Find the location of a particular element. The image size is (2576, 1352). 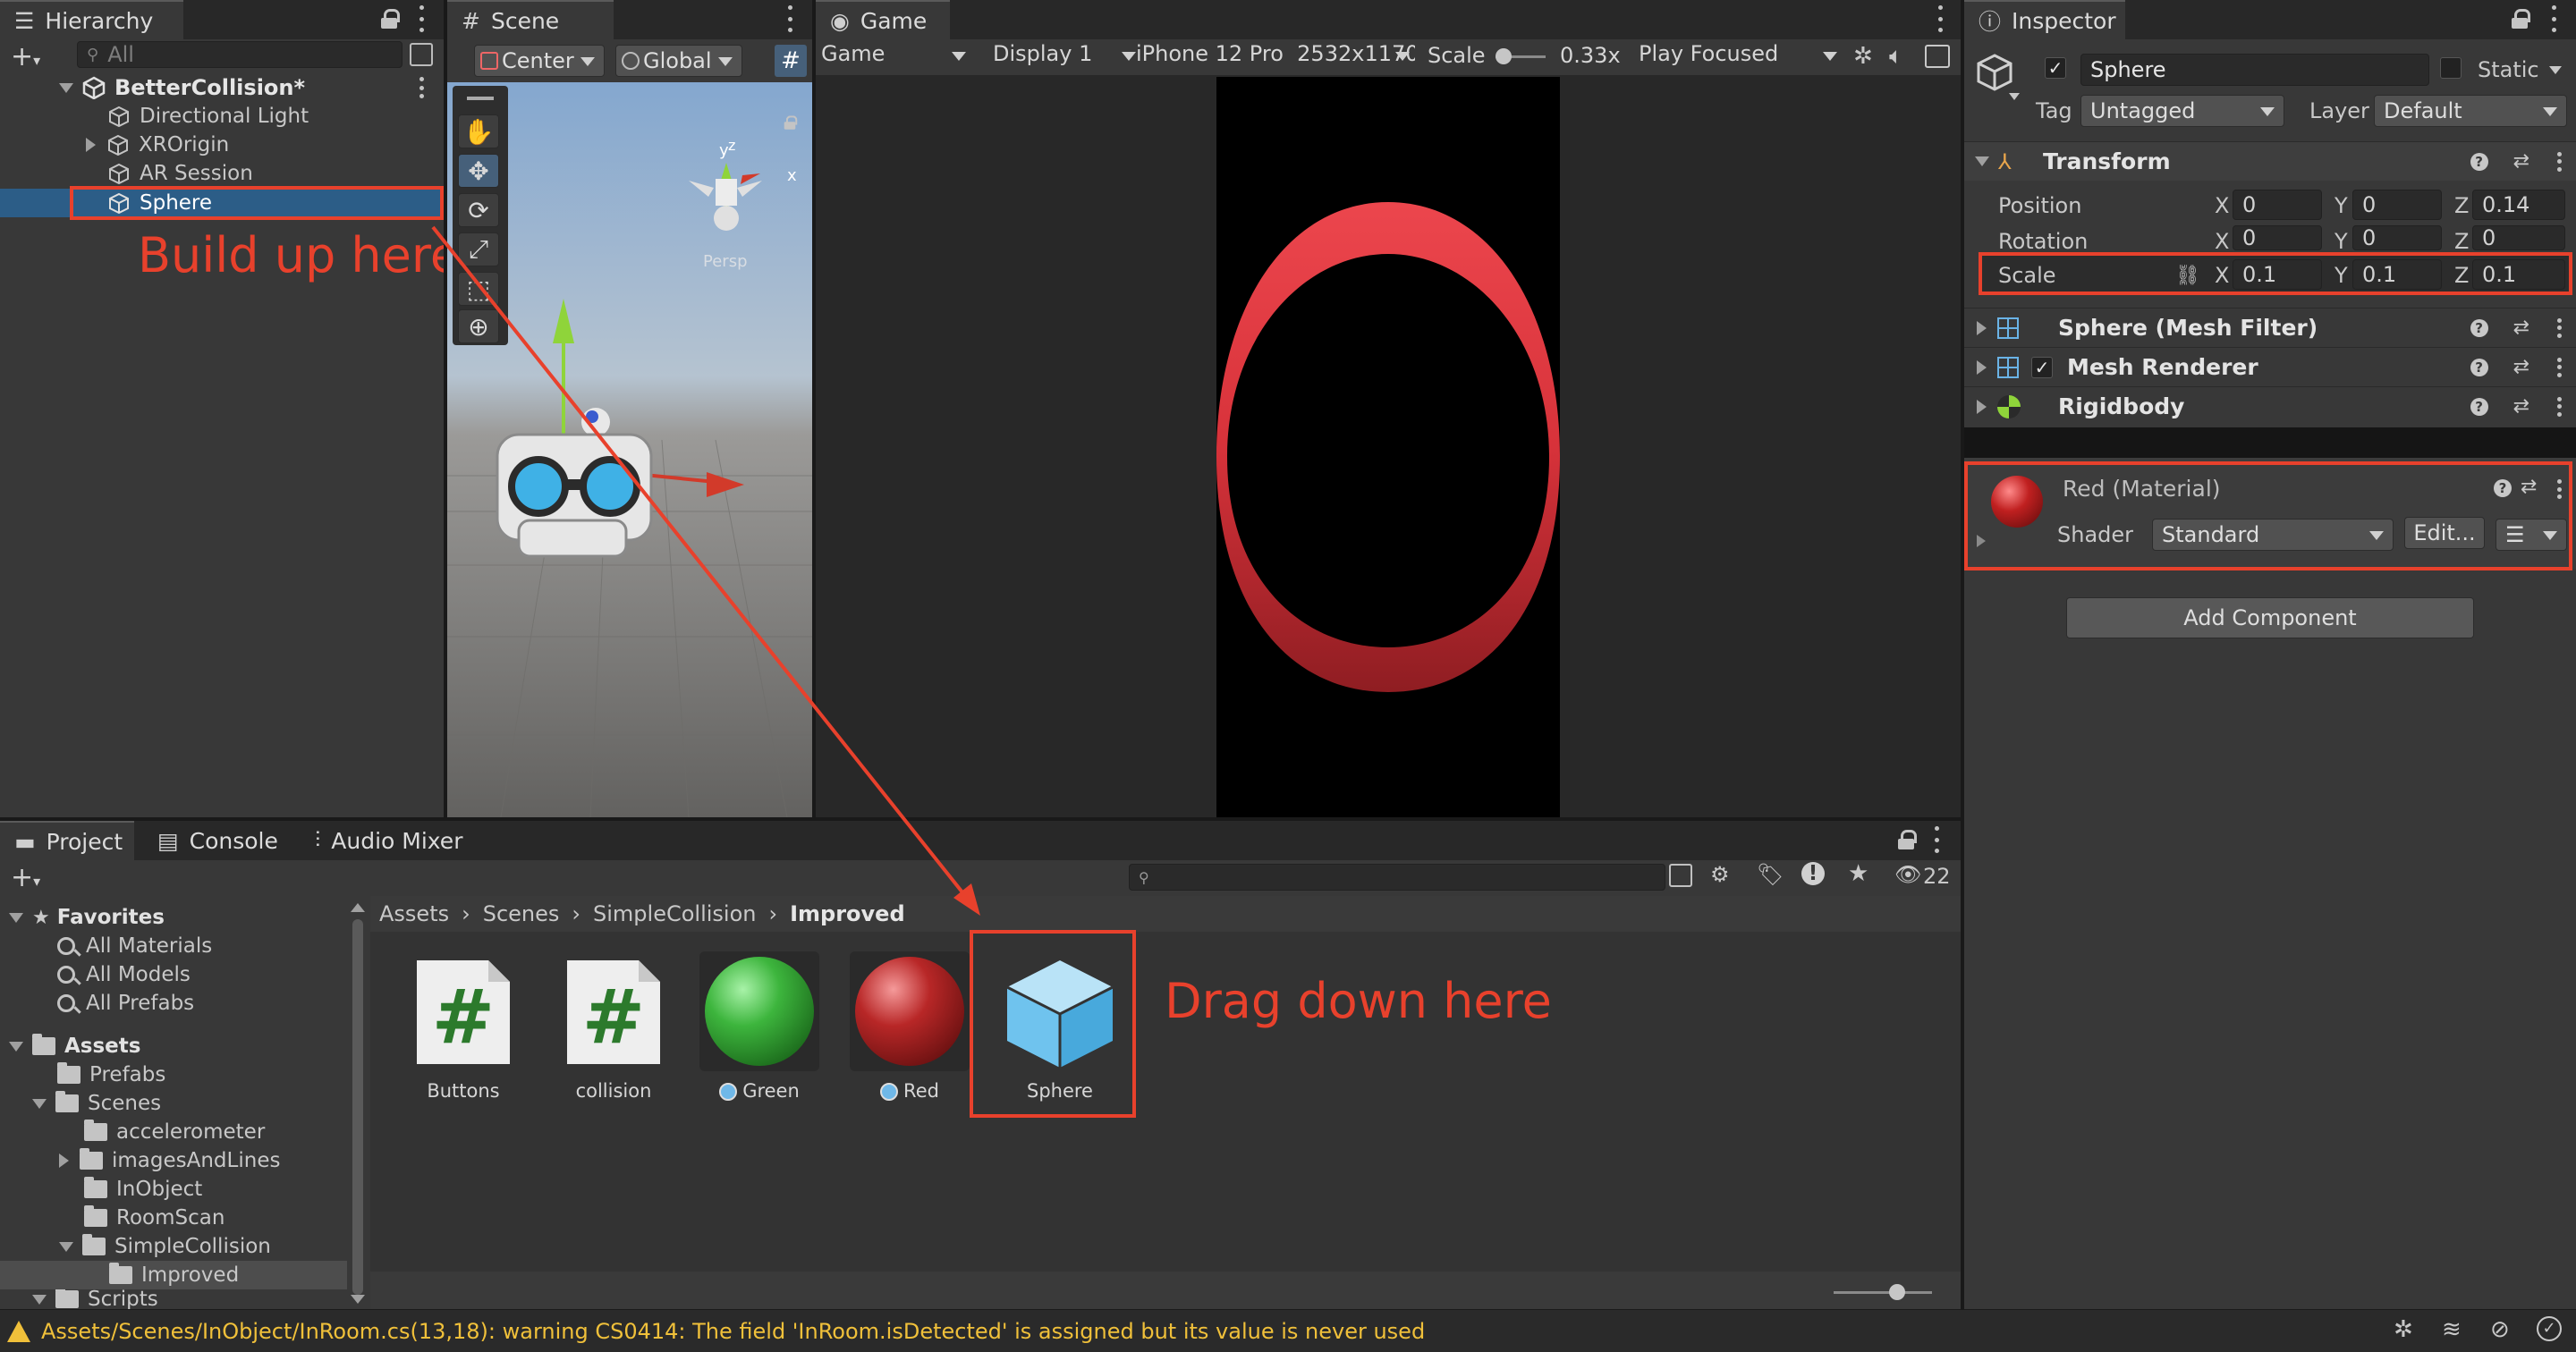

status-cache-icon: ≋ is located at coordinates (2452, 1329).